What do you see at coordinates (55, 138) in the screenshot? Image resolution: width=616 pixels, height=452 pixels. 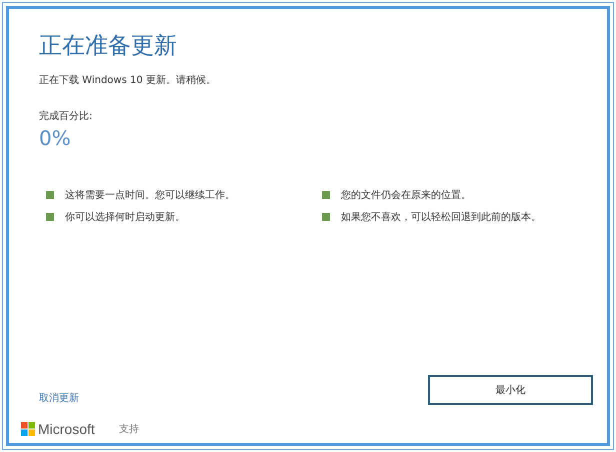 I see `progress-value: 0%` at bounding box center [55, 138].